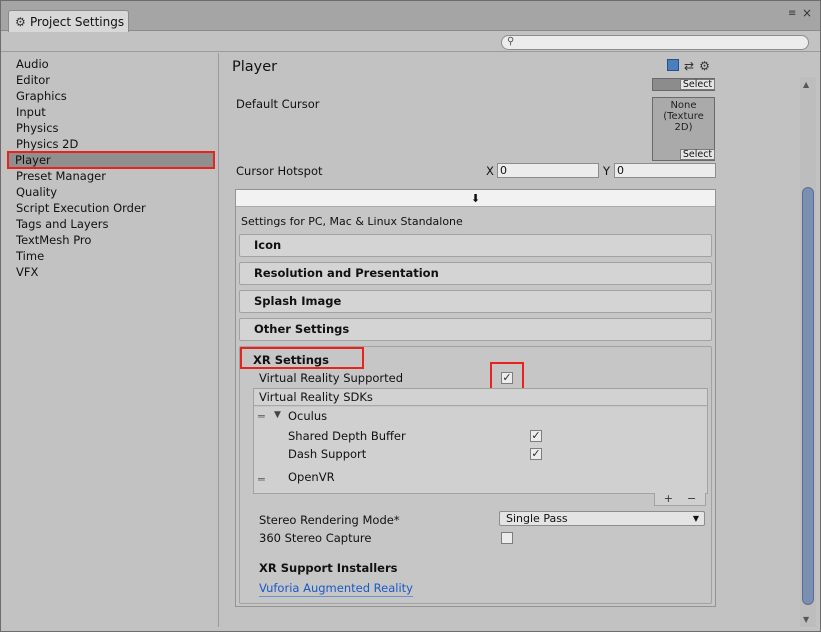  Describe the element at coordinates (328, 568) in the screenshot. I see `xr-installers-title: XR Support Installers` at that location.